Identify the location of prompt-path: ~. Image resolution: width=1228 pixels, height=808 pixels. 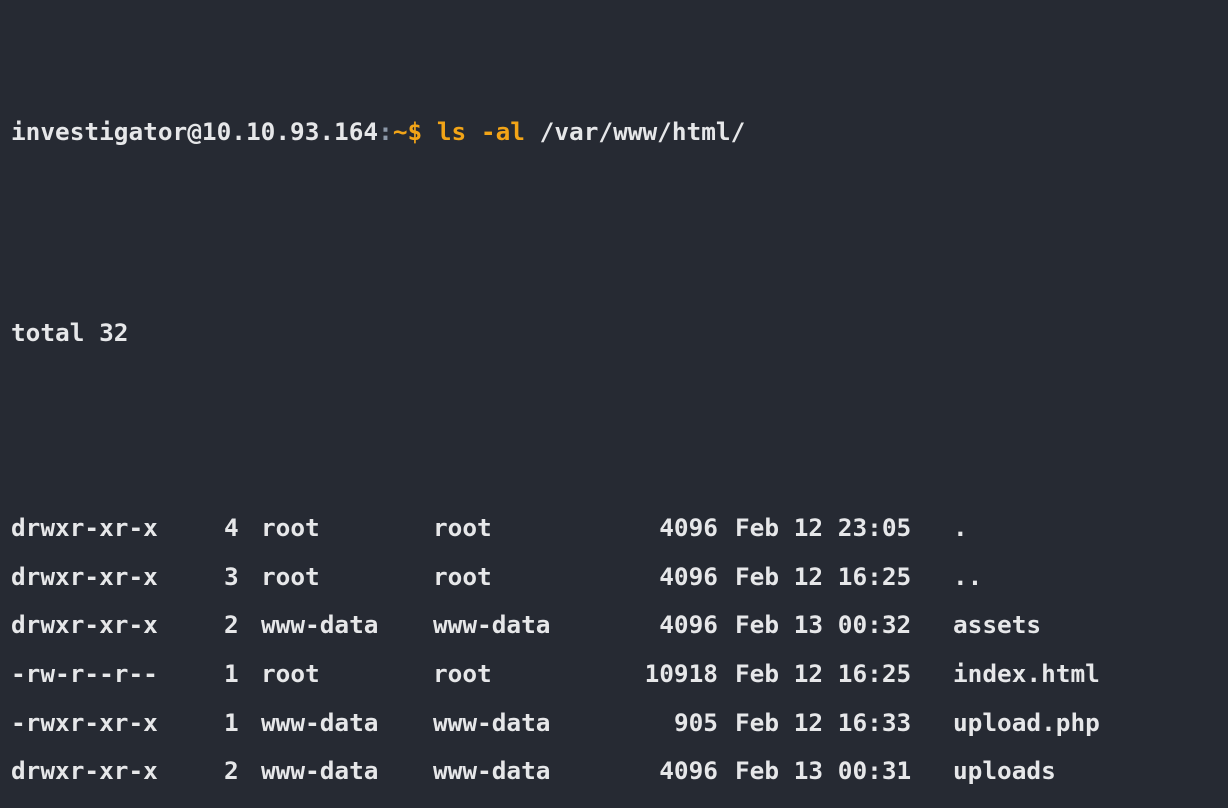
(400, 132).